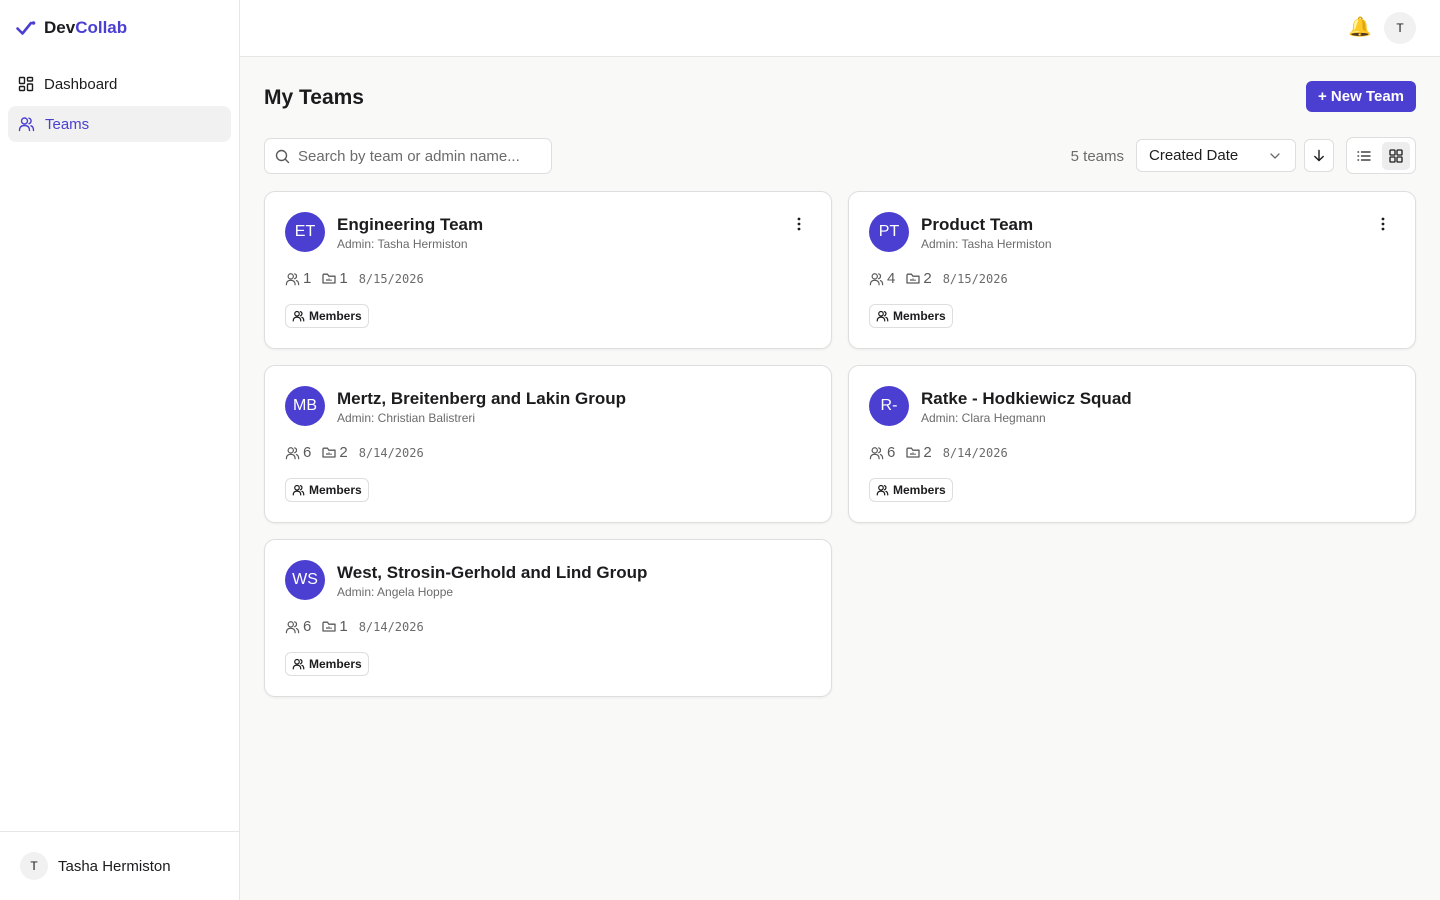 The image size is (1440, 900). I want to click on member-count: 1, so click(298, 278).